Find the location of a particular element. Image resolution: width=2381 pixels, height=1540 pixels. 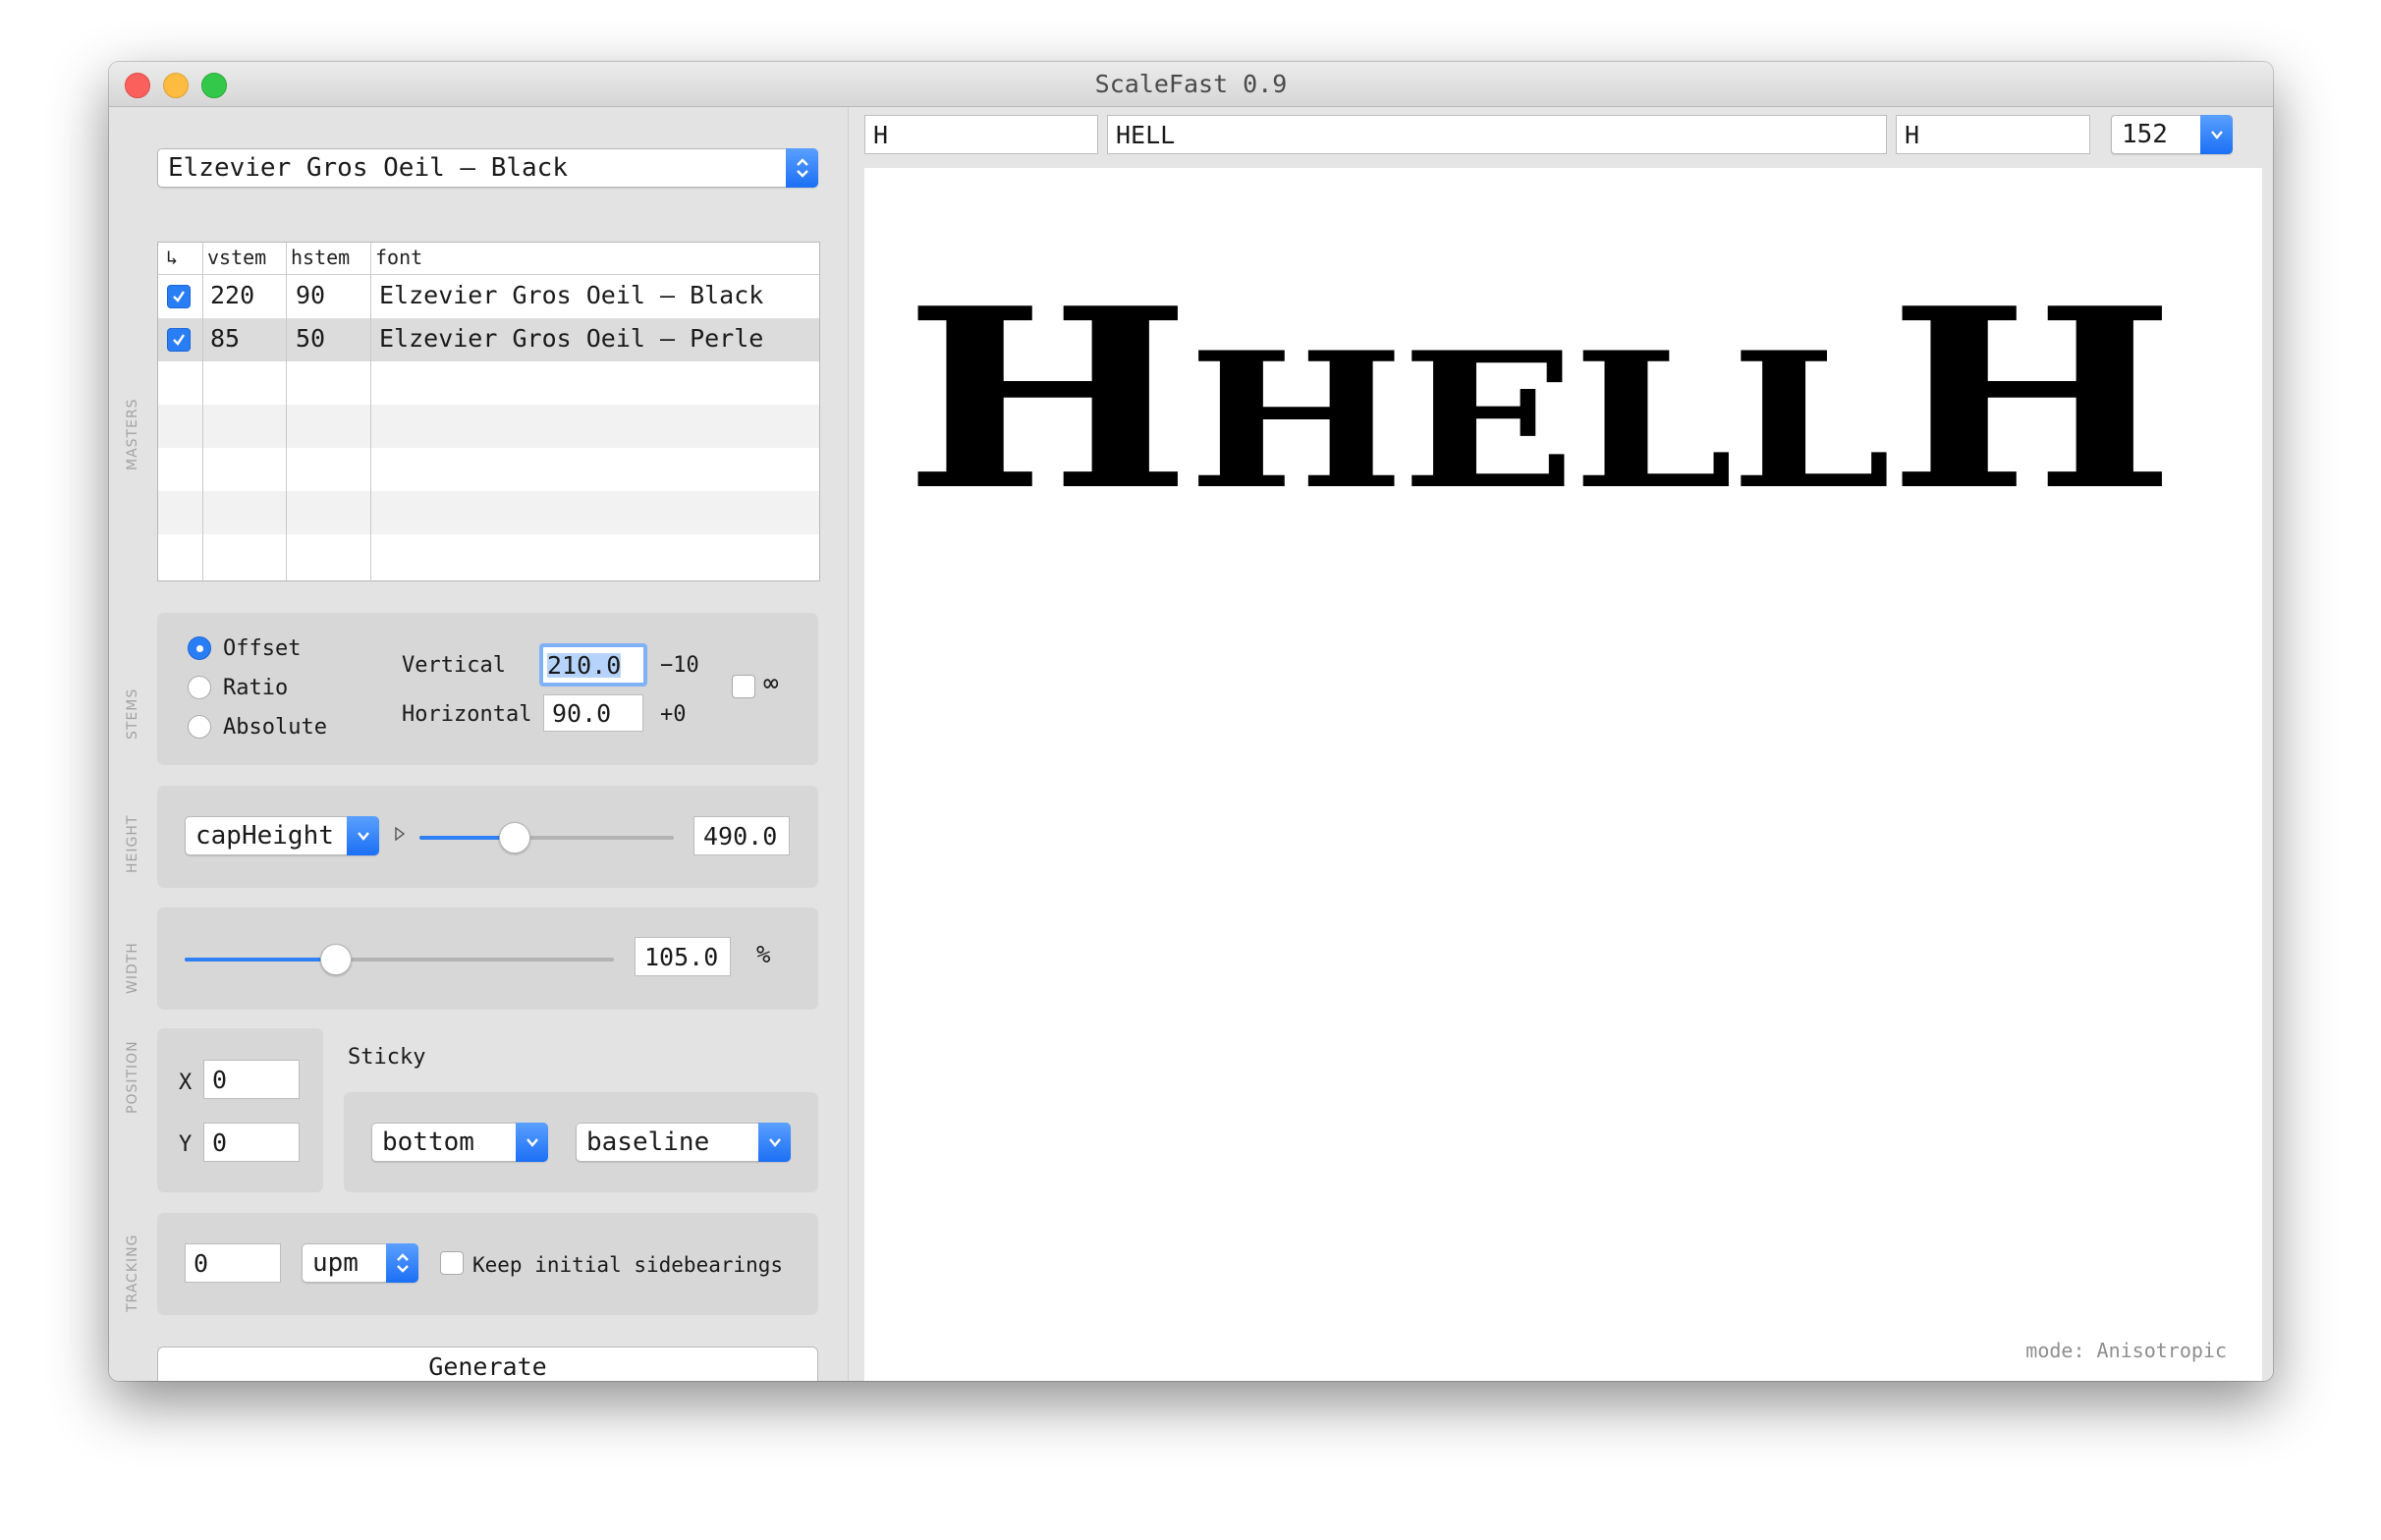

left-context-field: H is located at coordinates (981, 134).